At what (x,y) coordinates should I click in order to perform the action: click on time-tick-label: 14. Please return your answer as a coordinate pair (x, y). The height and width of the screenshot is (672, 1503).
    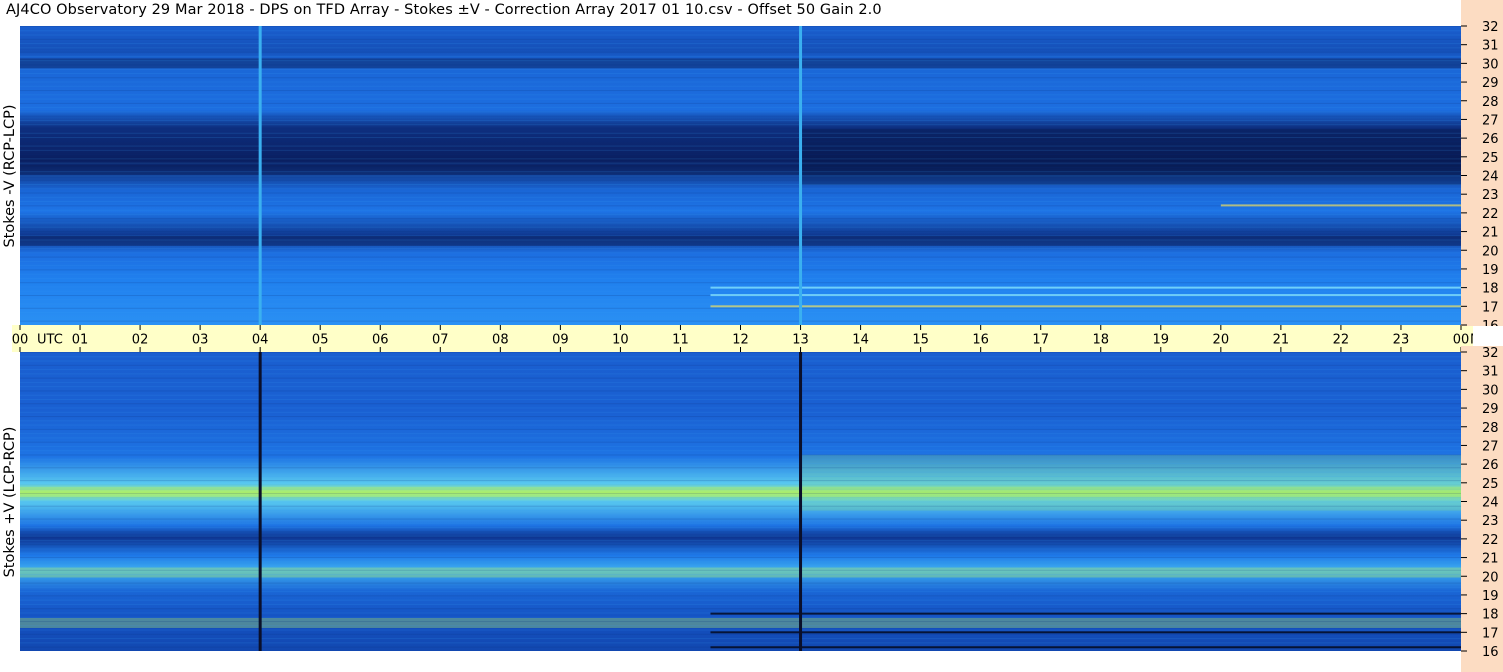
    Looking at the image, I should click on (860, 340).